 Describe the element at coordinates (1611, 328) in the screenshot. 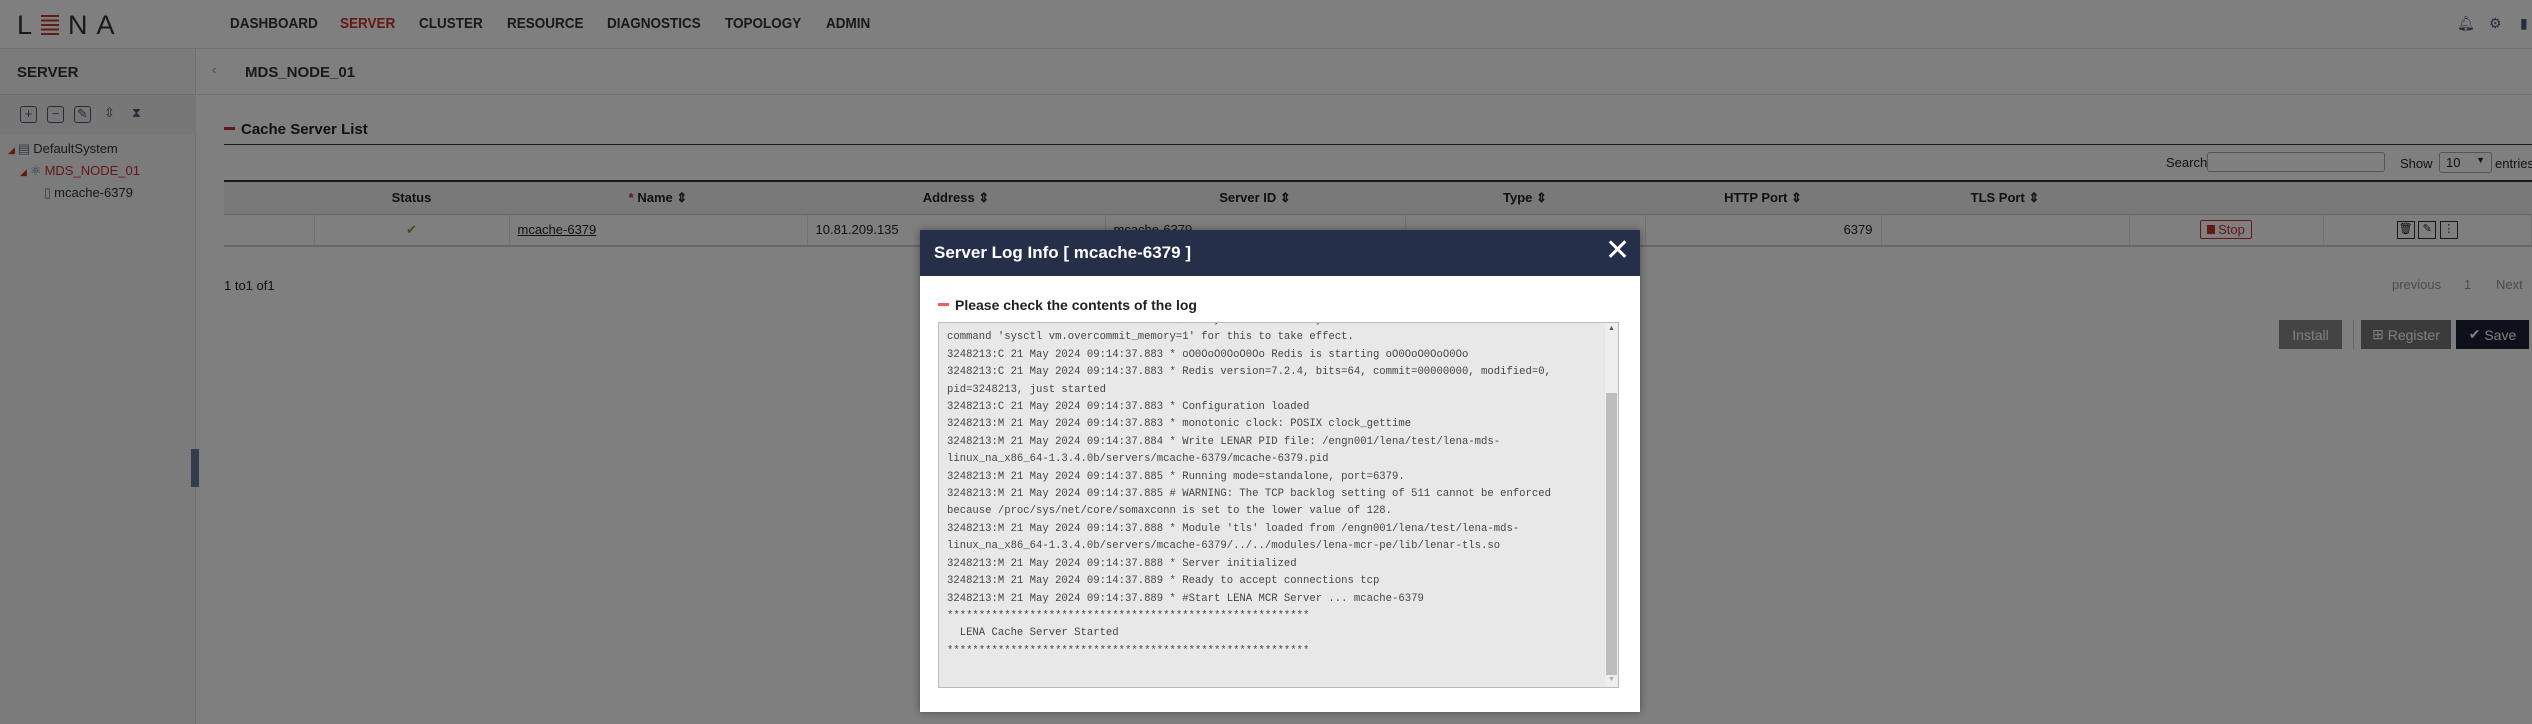

I see `scroll-up-icon: ▲` at that location.